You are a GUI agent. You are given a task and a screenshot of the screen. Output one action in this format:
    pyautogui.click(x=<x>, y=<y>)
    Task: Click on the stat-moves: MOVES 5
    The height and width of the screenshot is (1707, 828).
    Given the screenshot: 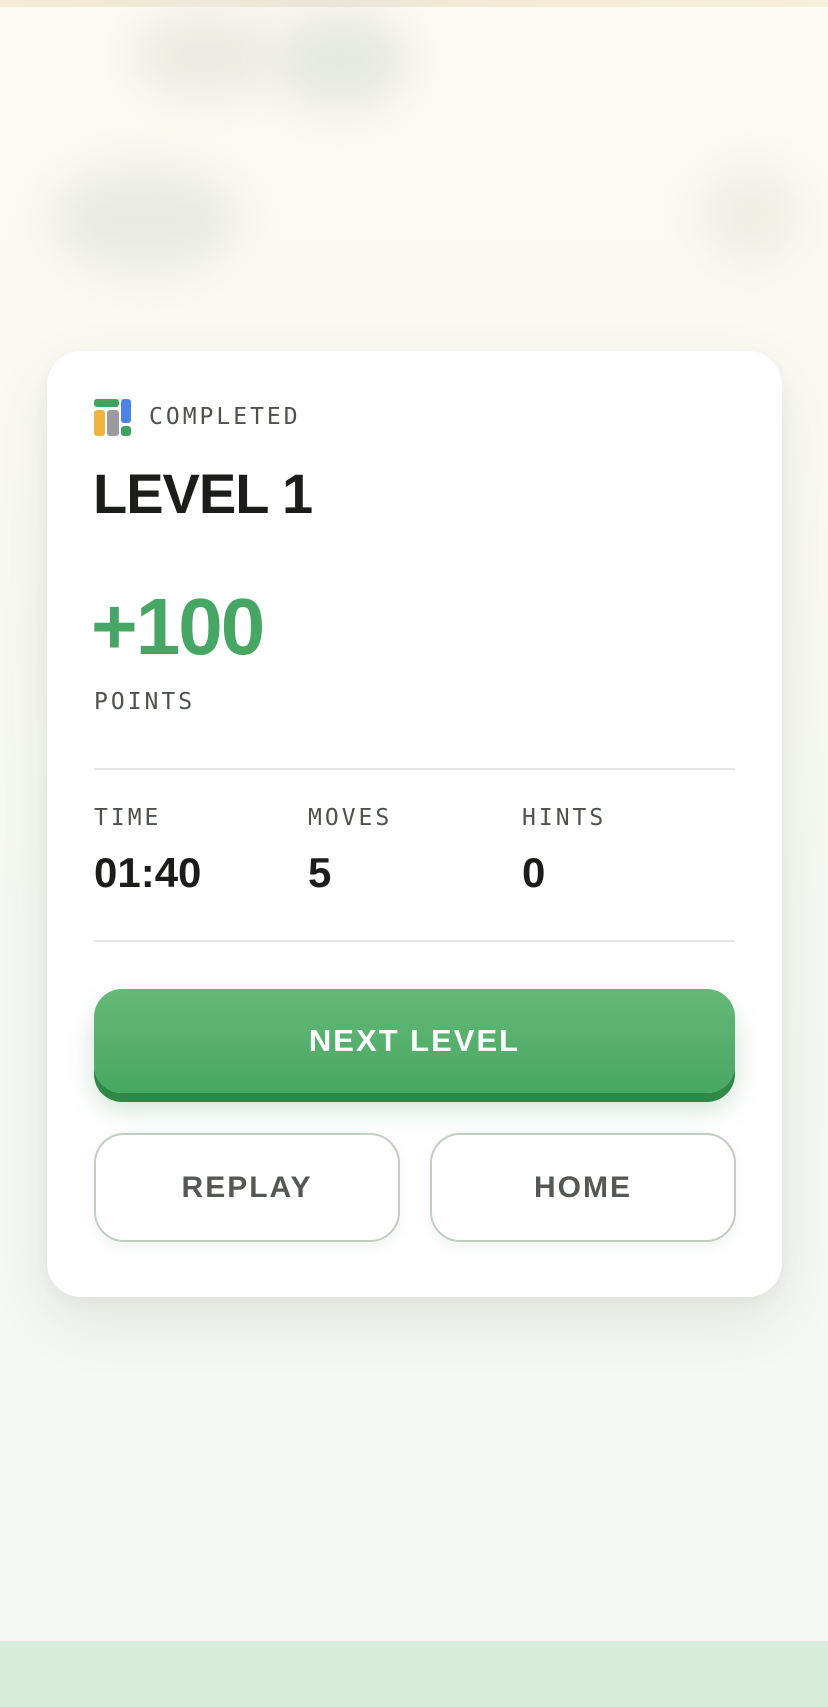 What is the action you would take?
    pyautogui.click(x=350, y=851)
    